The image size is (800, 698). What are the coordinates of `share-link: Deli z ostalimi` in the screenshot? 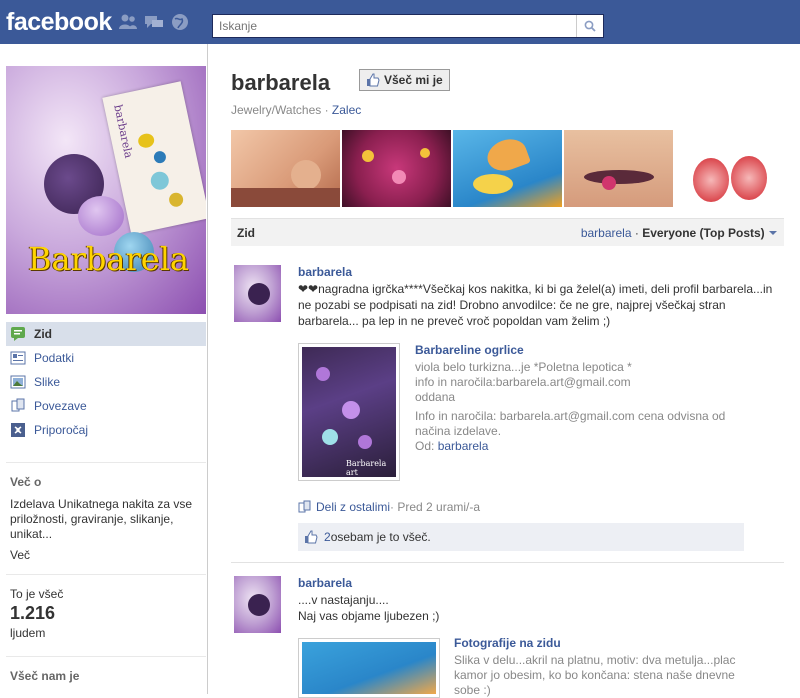 It's located at (353, 507).